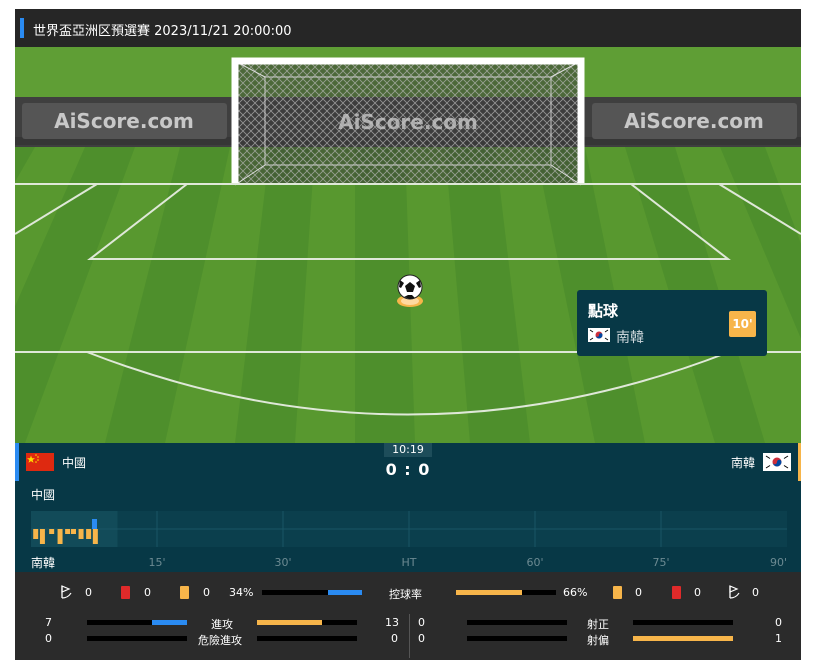  I want to click on home-accent, so click(17, 462).